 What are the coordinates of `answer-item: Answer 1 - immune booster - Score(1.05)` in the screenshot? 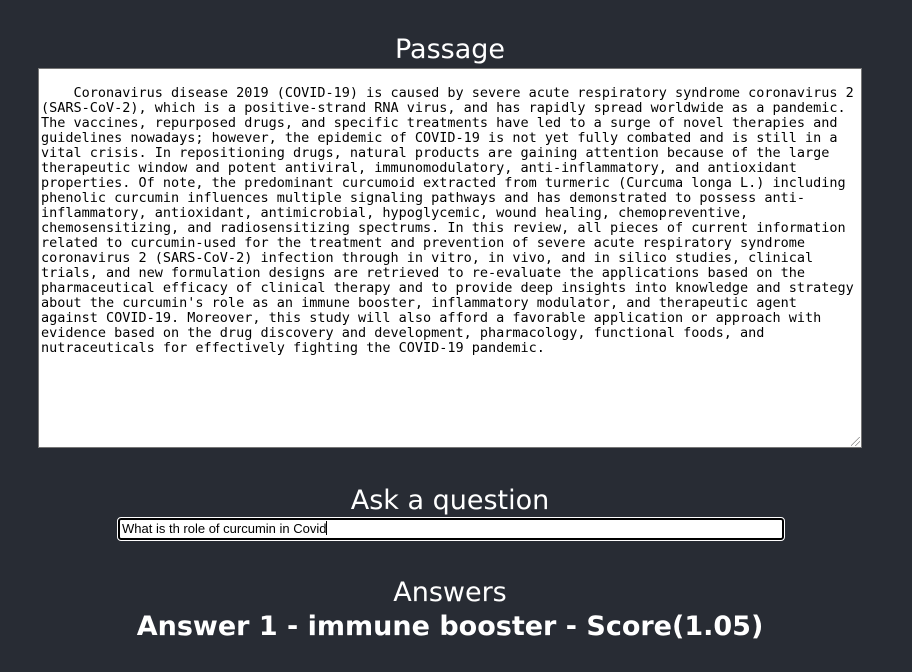 It's located at (450, 626).